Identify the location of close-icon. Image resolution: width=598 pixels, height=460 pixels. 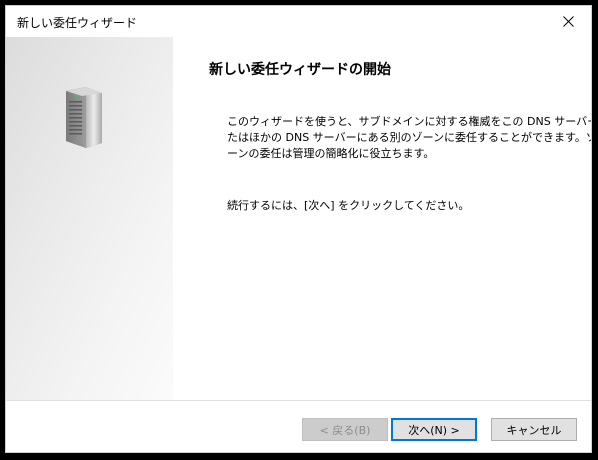
(568, 21).